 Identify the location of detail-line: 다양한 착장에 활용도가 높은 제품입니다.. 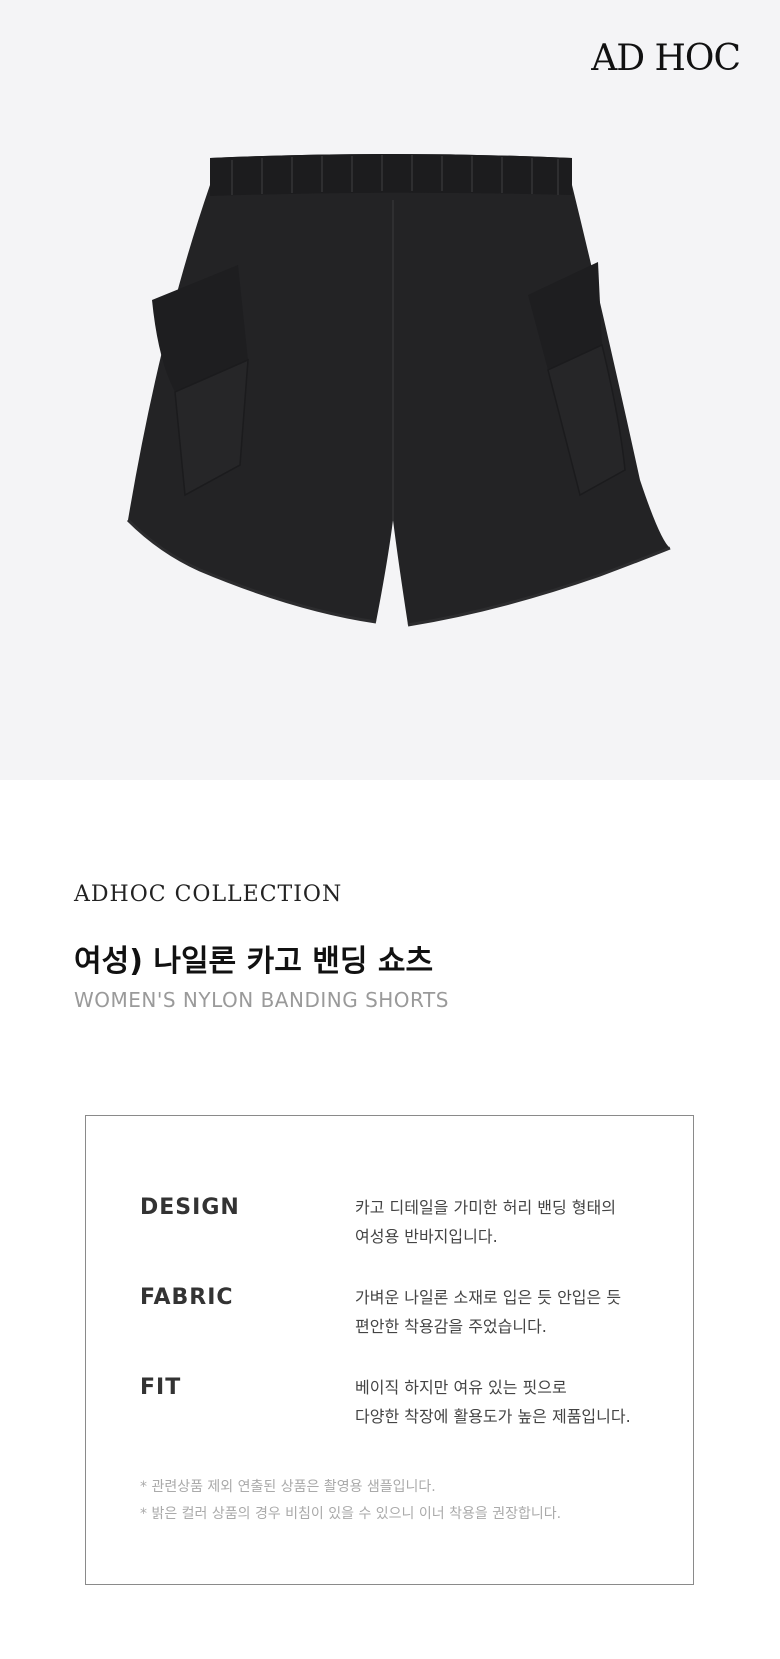
(493, 1416).